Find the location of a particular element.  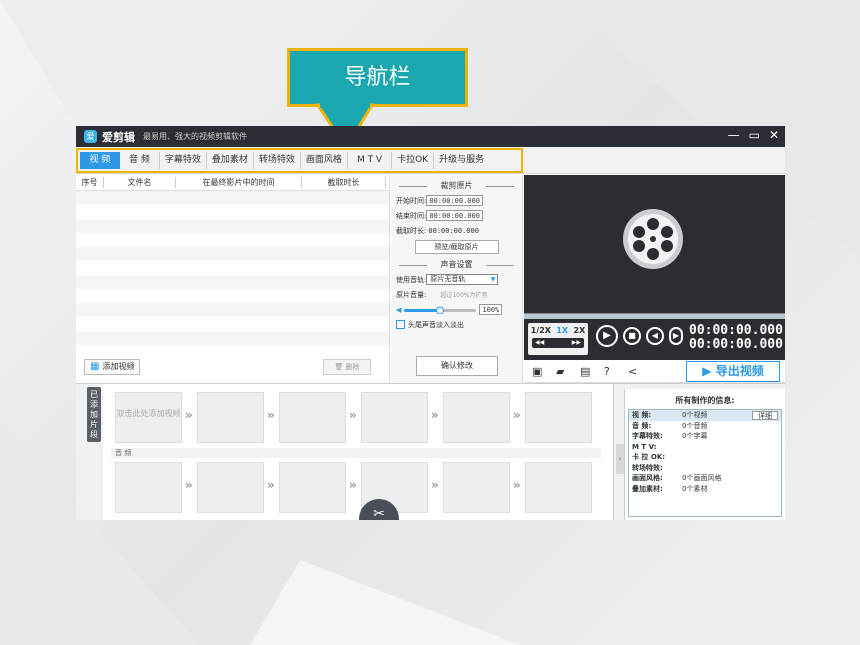

audio-track-select: 原片无音轨 is located at coordinates (462, 279).